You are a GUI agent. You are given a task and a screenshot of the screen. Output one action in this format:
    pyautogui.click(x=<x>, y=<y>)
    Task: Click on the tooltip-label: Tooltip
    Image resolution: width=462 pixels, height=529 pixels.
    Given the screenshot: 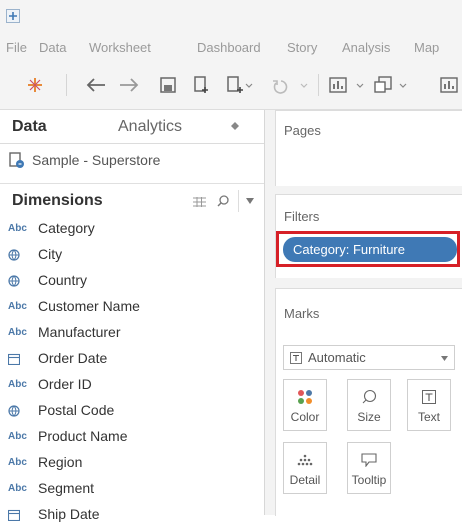 What is the action you would take?
    pyautogui.click(x=369, y=480)
    